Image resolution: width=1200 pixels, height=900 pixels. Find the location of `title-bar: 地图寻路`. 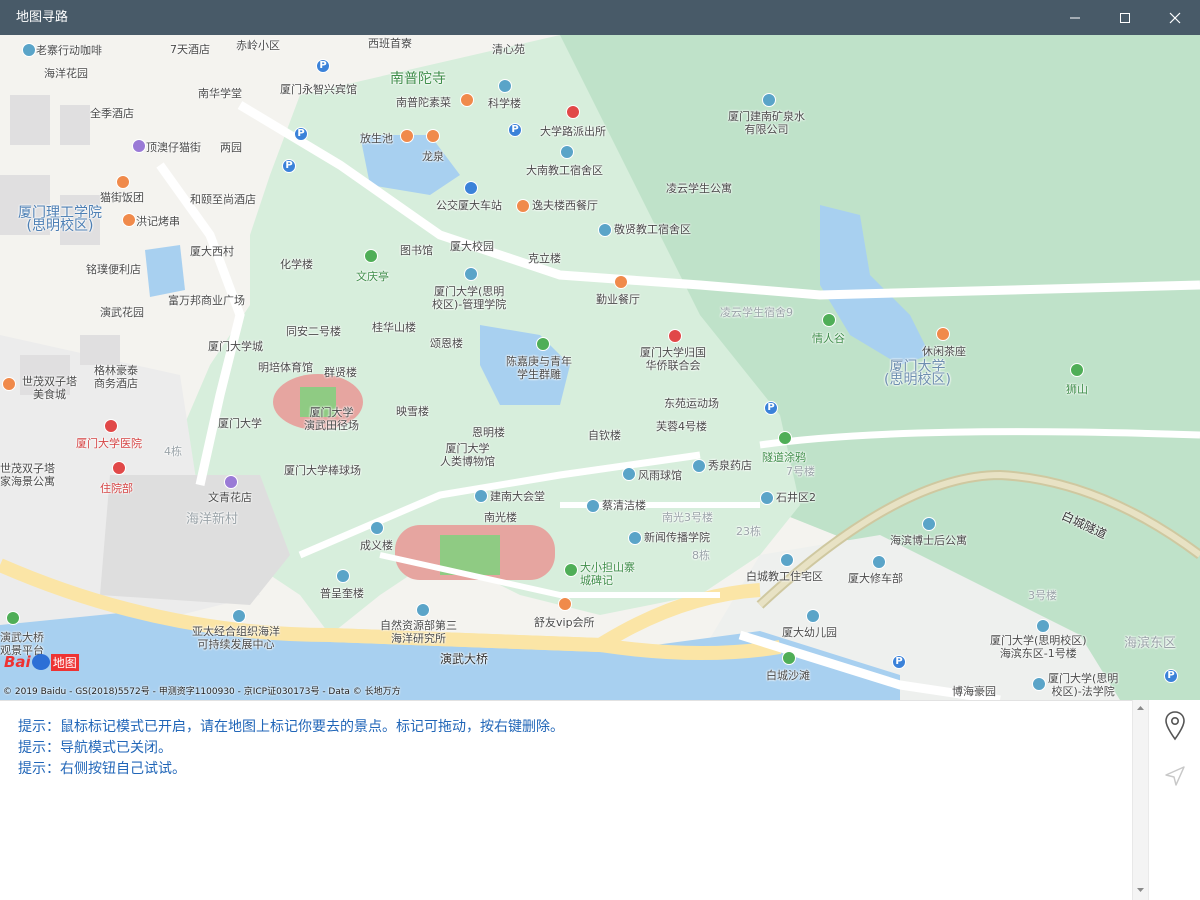

title-bar: 地图寻路 is located at coordinates (600, 17).